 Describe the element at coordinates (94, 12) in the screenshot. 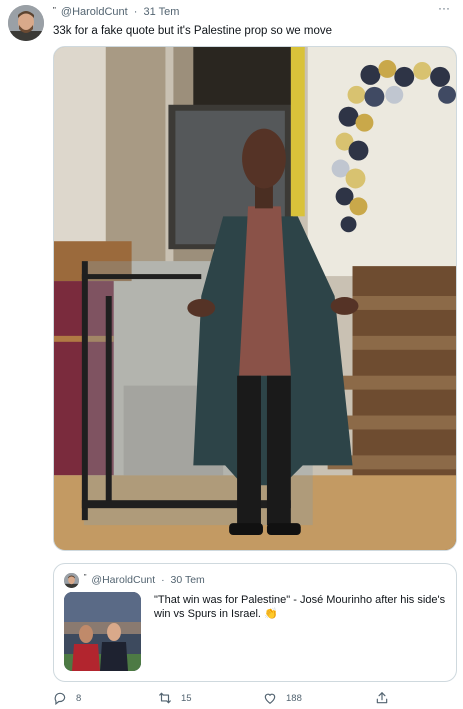

I see `user-handle: @HaroldCunt` at that location.